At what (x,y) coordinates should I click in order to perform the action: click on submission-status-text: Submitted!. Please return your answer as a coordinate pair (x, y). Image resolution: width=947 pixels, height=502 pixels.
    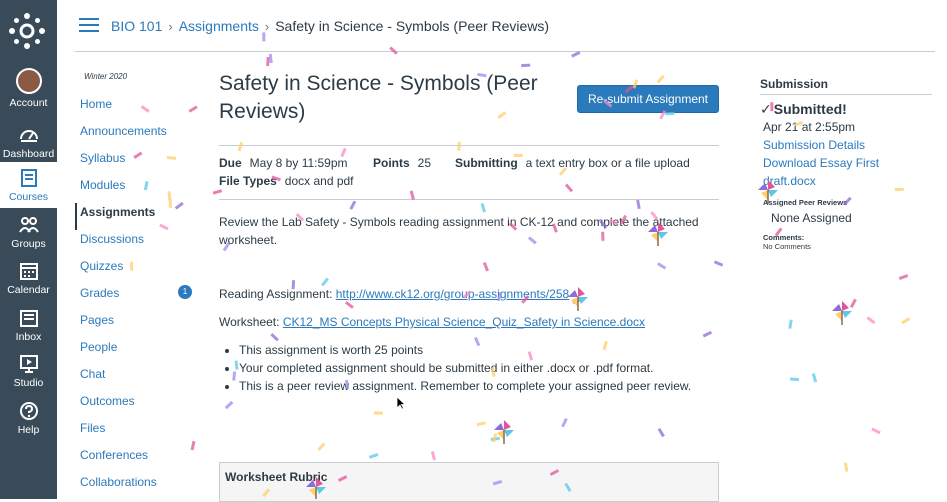
    Looking at the image, I should click on (810, 109).